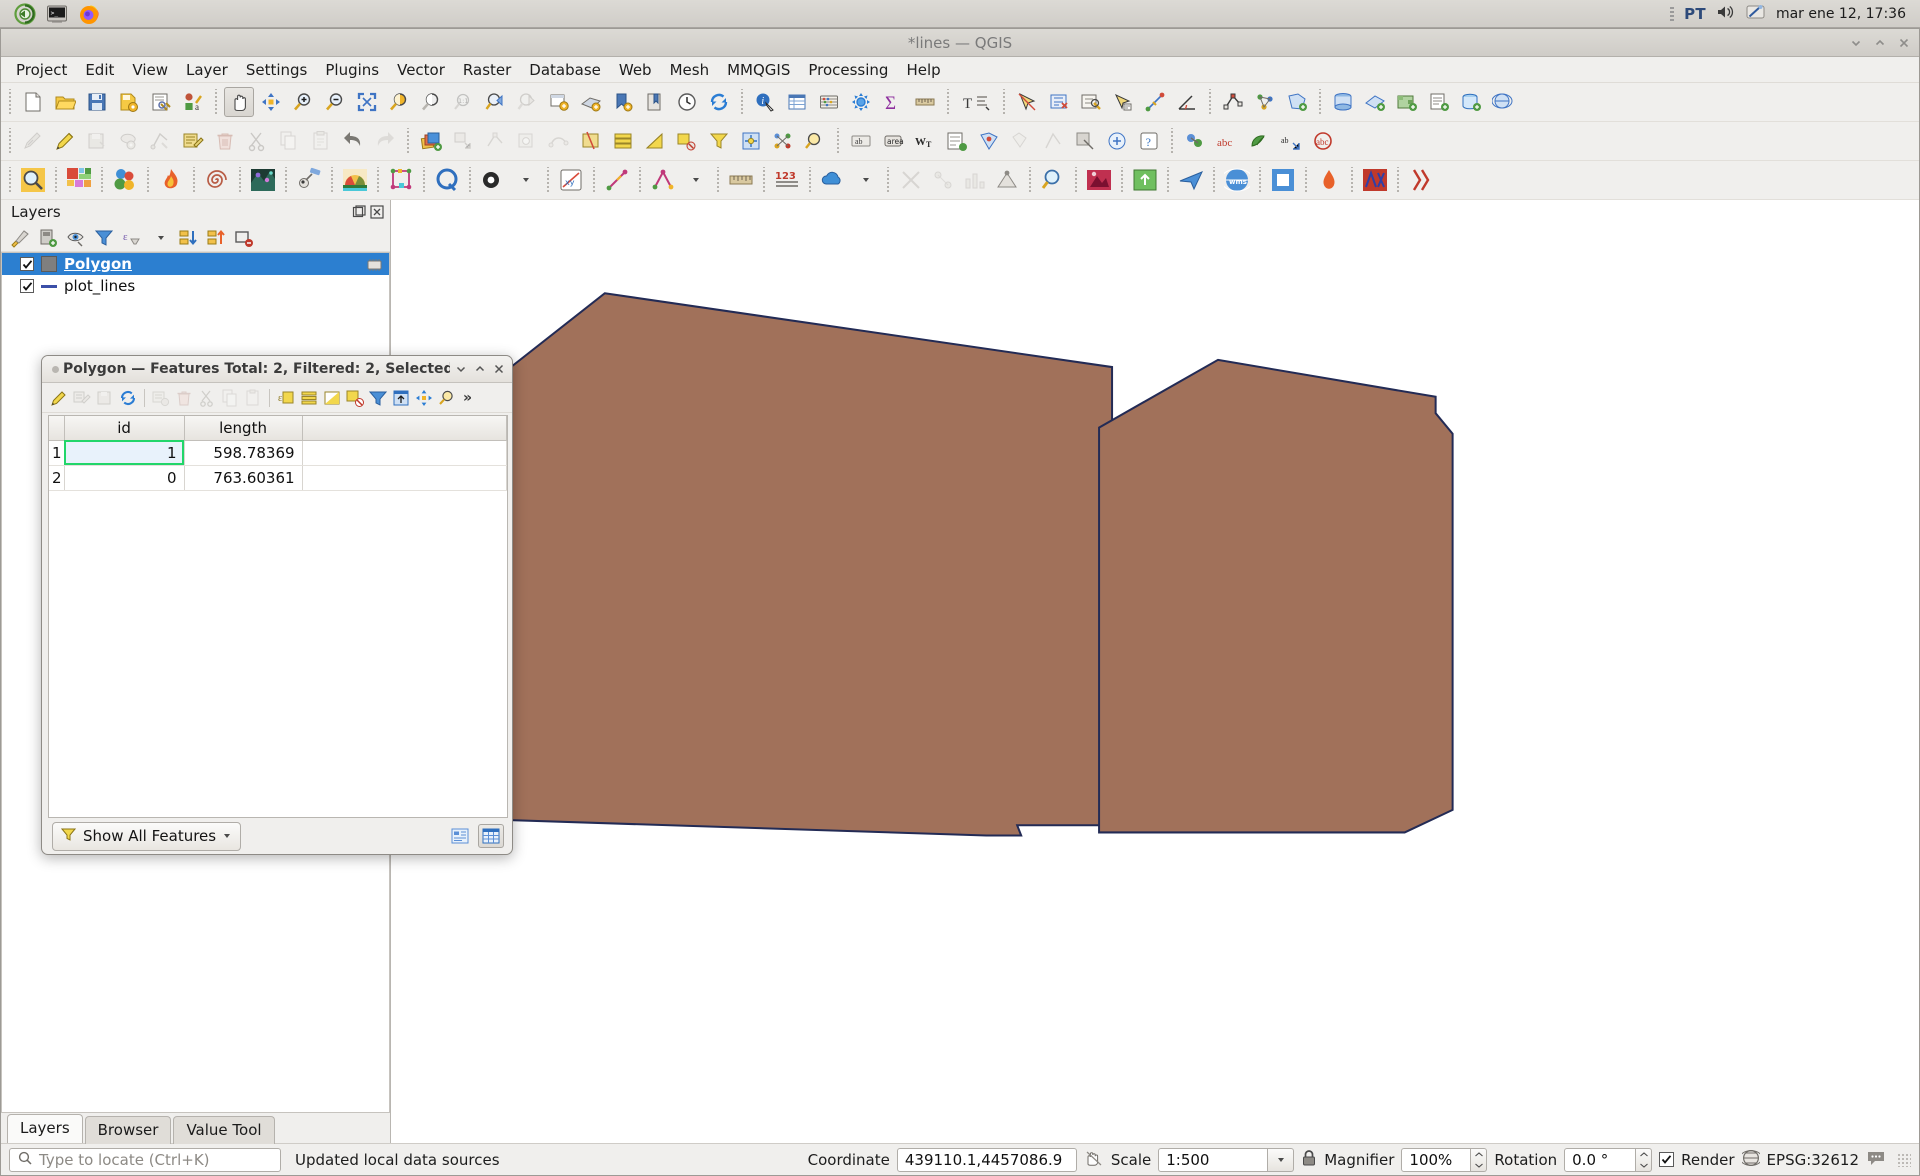 The height and width of the screenshot is (1176, 1920). Describe the element at coordinates (1503, 102) in the screenshot. I see `add-wms-layer-icon` at that location.